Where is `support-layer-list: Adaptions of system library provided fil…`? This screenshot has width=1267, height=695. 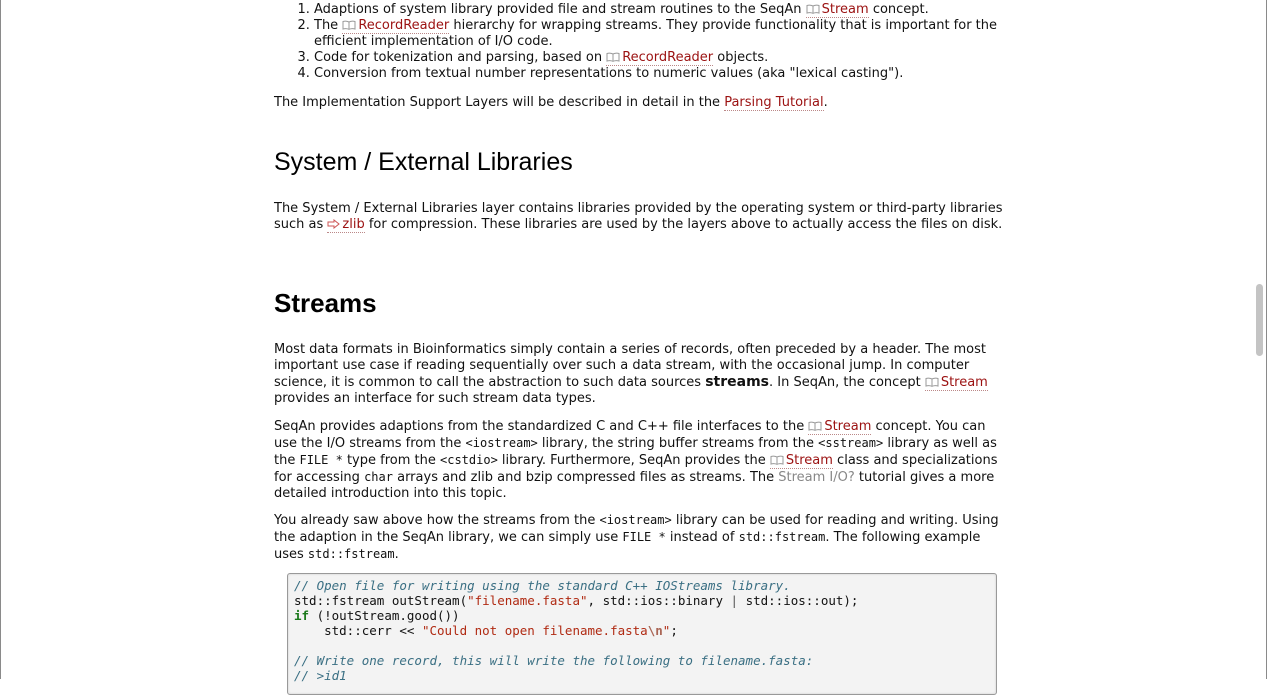
support-layer-list: Adaptions of system library provided fil… is located at coordinates (642, 42).